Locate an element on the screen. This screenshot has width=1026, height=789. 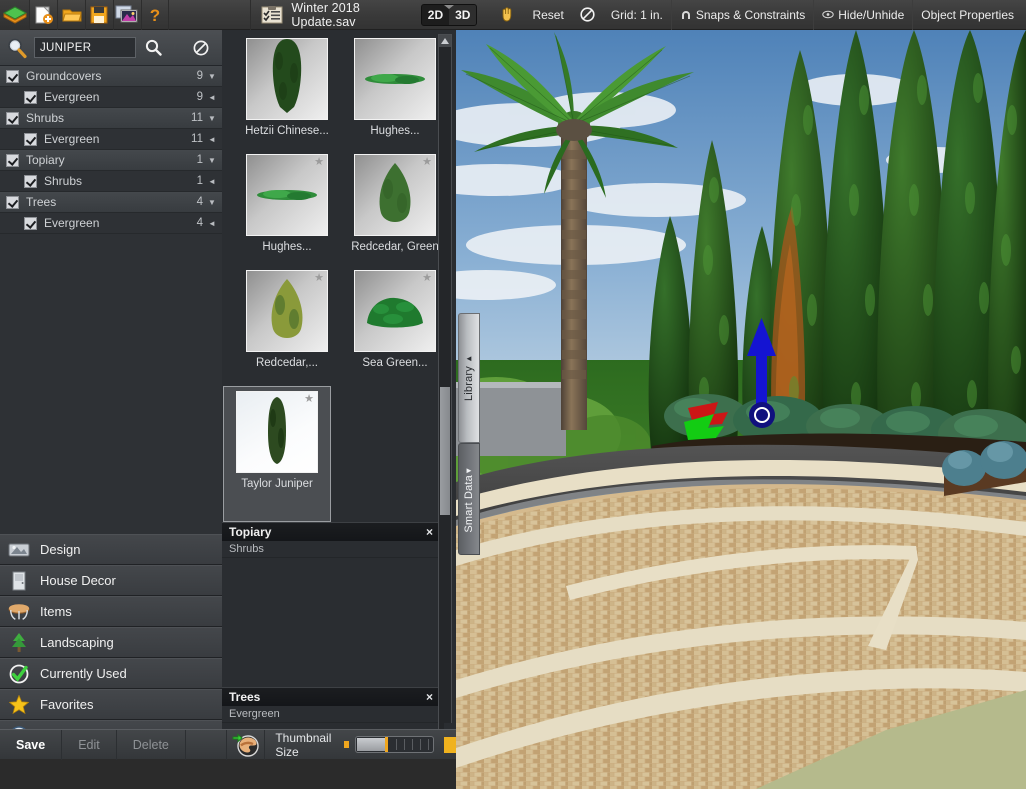
sidebar-item-currently-used: Currently Used is located at coordinates (111, 673).